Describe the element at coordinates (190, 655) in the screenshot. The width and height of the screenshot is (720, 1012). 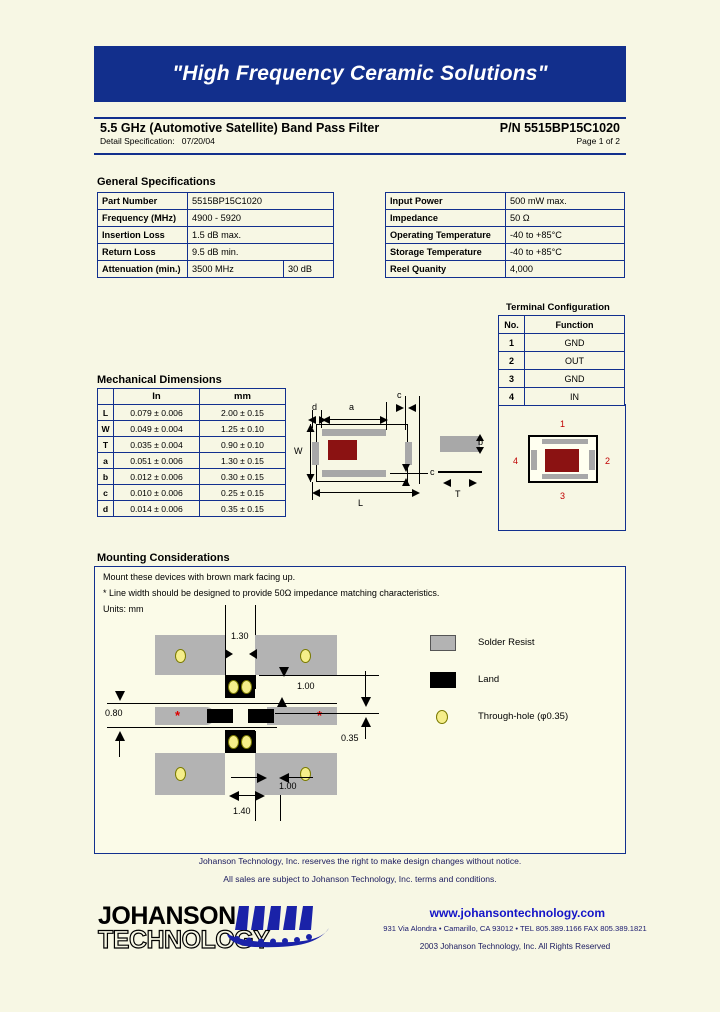
I see `solder-resist-top-left` at that location.